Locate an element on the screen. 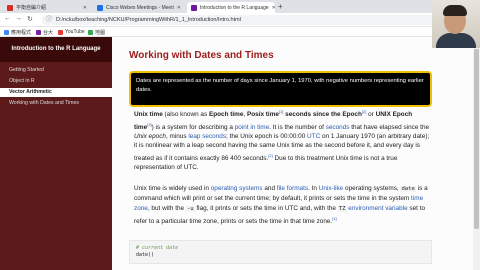  info-icon: ⓘ is located at coordinates (49, 20).